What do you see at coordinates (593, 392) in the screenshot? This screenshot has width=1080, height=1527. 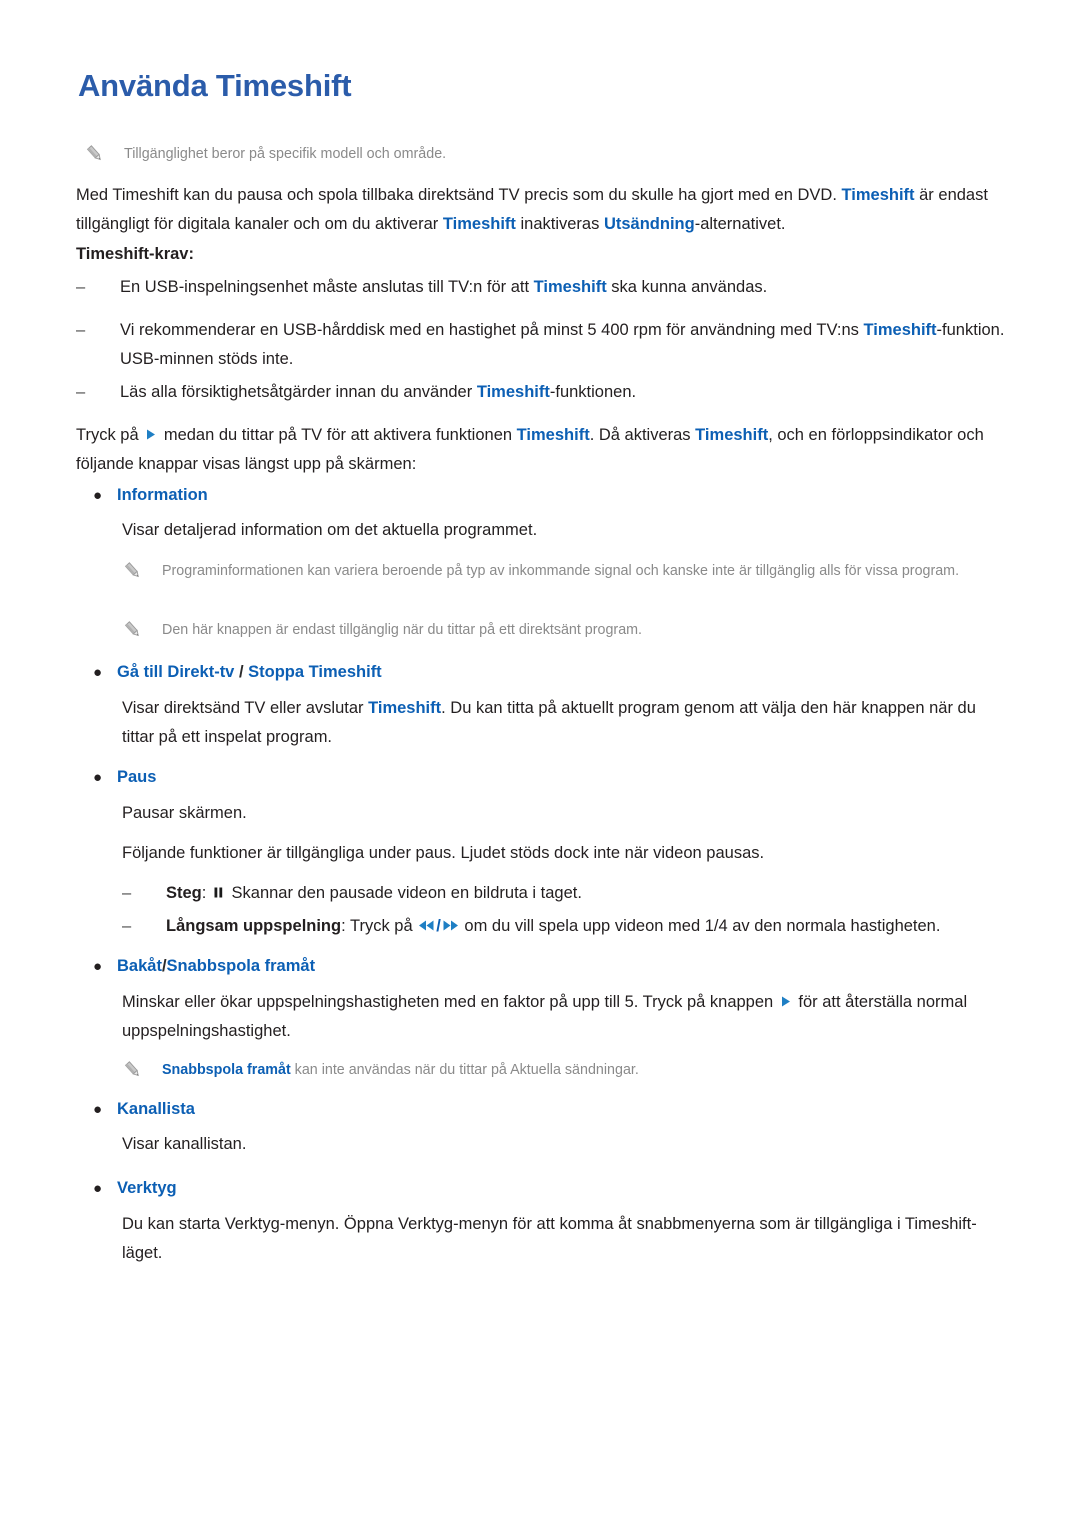 I see `req3-after: -funktionen.` at bounding box center [593, 392].